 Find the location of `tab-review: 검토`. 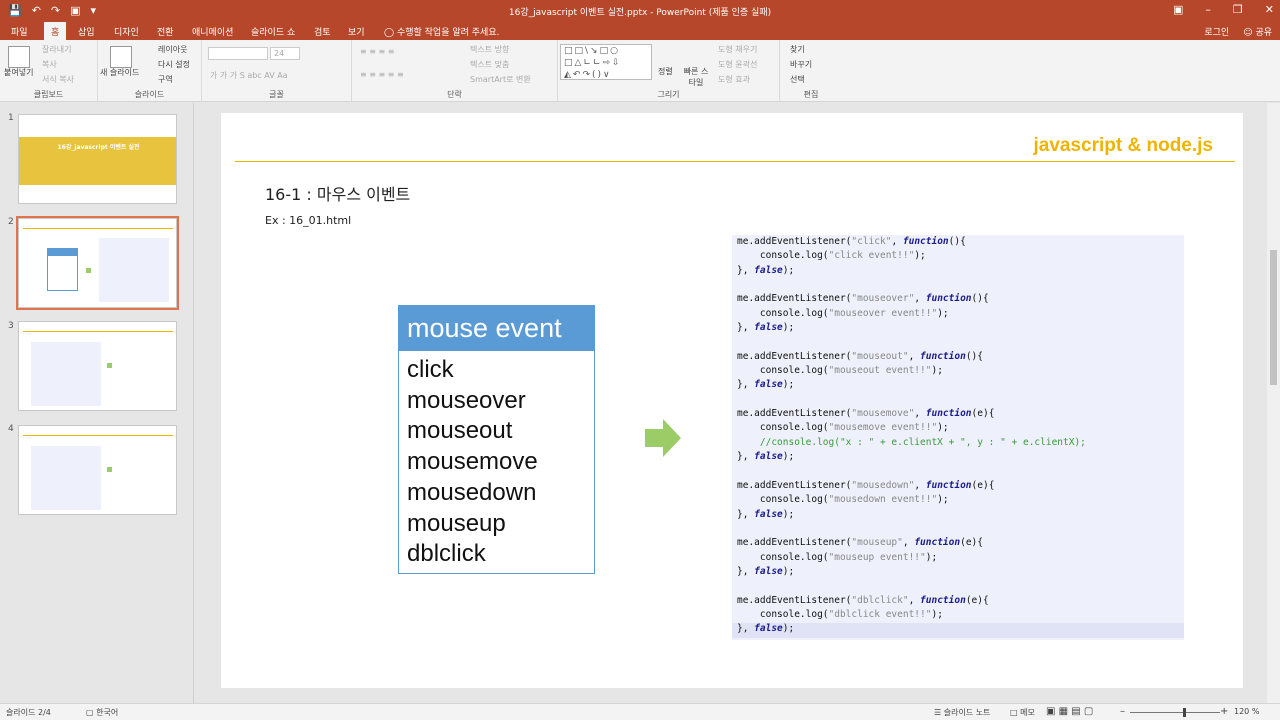

tab-review: 검토 is located at coordinates (322, 31).